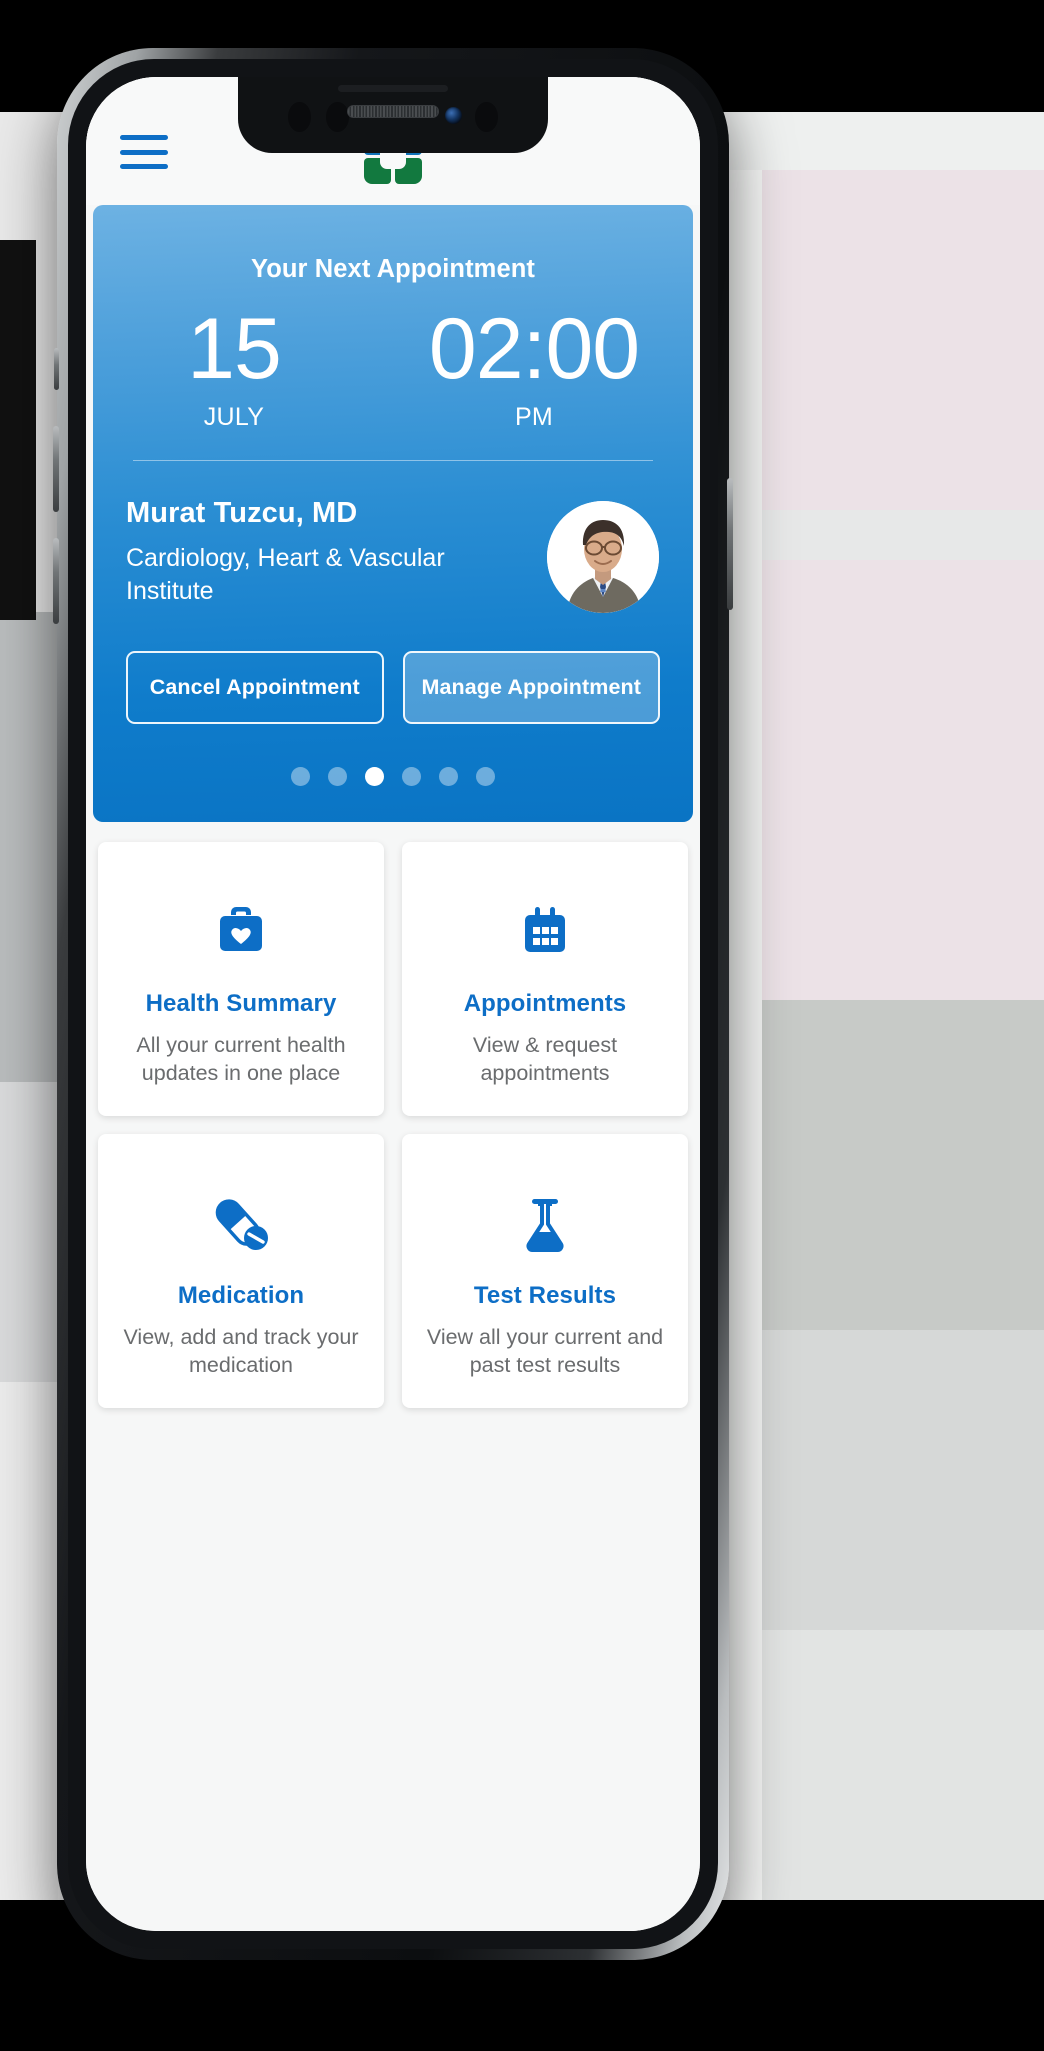 Image resolution: width=1044 pixels, height=2051 pixels. I want to click on appointment-time-block: 02:00 PM, so click(534, 366).